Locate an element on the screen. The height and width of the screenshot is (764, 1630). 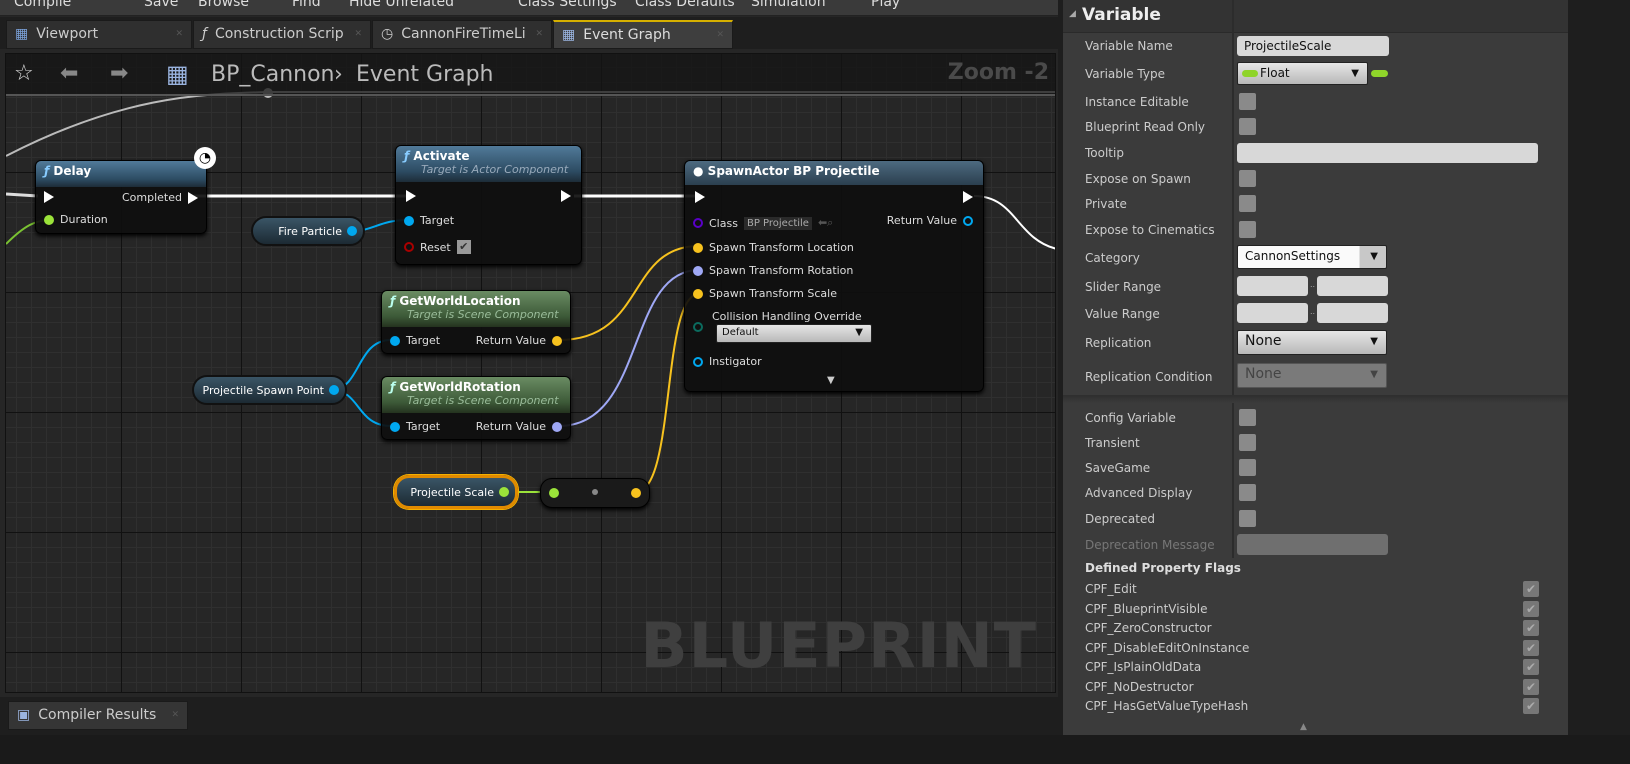
savegame-checkbox is located at coordinates (1247, 467).